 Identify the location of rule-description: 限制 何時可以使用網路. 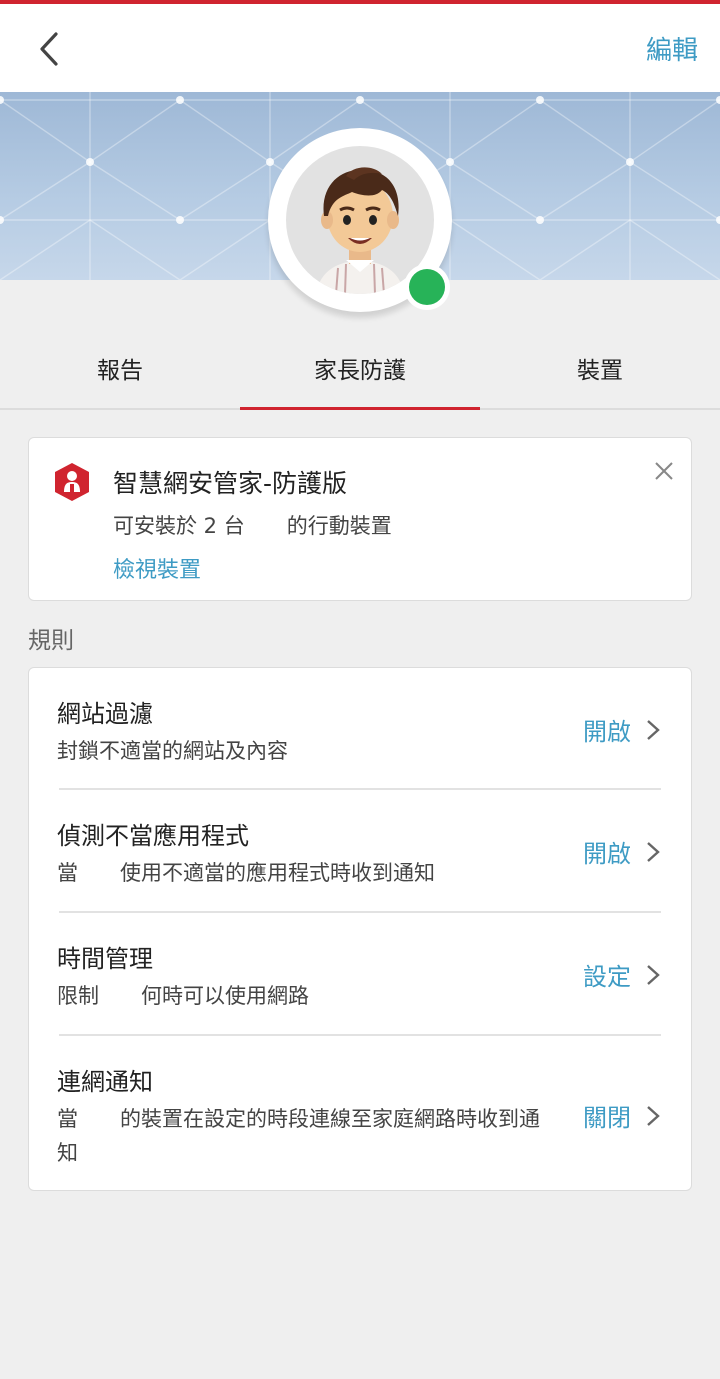
(183, 996).